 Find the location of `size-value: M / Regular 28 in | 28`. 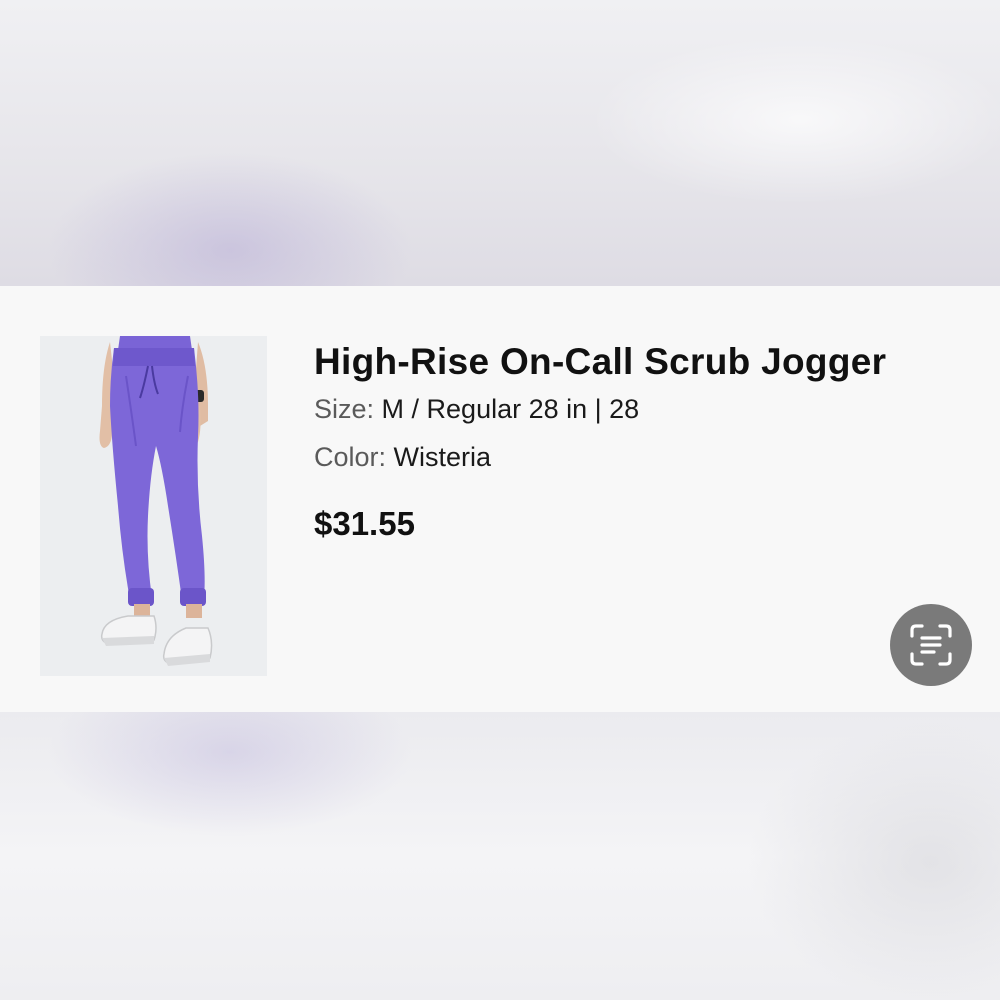

size-value: M / Regular 28 in | 28 is located at coordinates (510, 409).